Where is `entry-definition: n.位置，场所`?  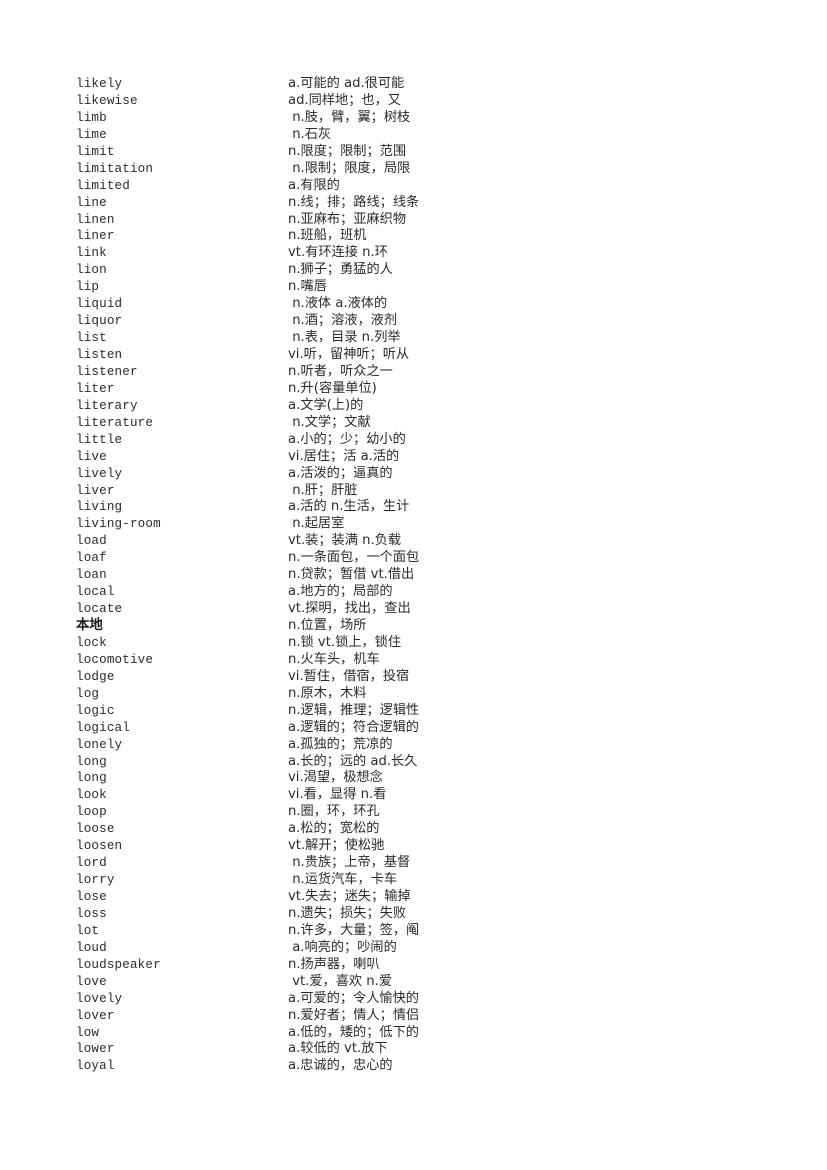
entry-definition: n.位置，场所 is located at coordinates (327, 625).